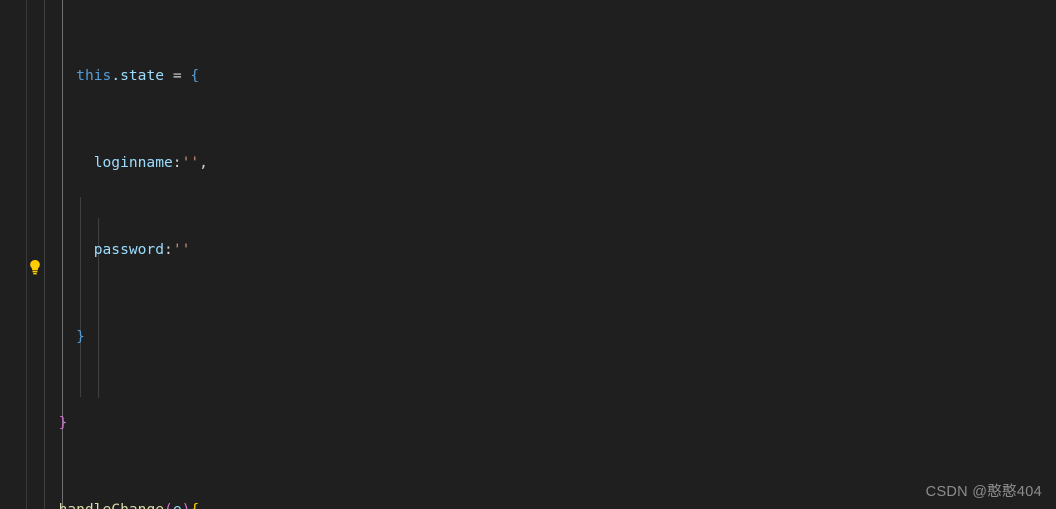  Describe the element at coordinates (138, 76) in the screenshot. I see `token-dot-state: .state` at that location.